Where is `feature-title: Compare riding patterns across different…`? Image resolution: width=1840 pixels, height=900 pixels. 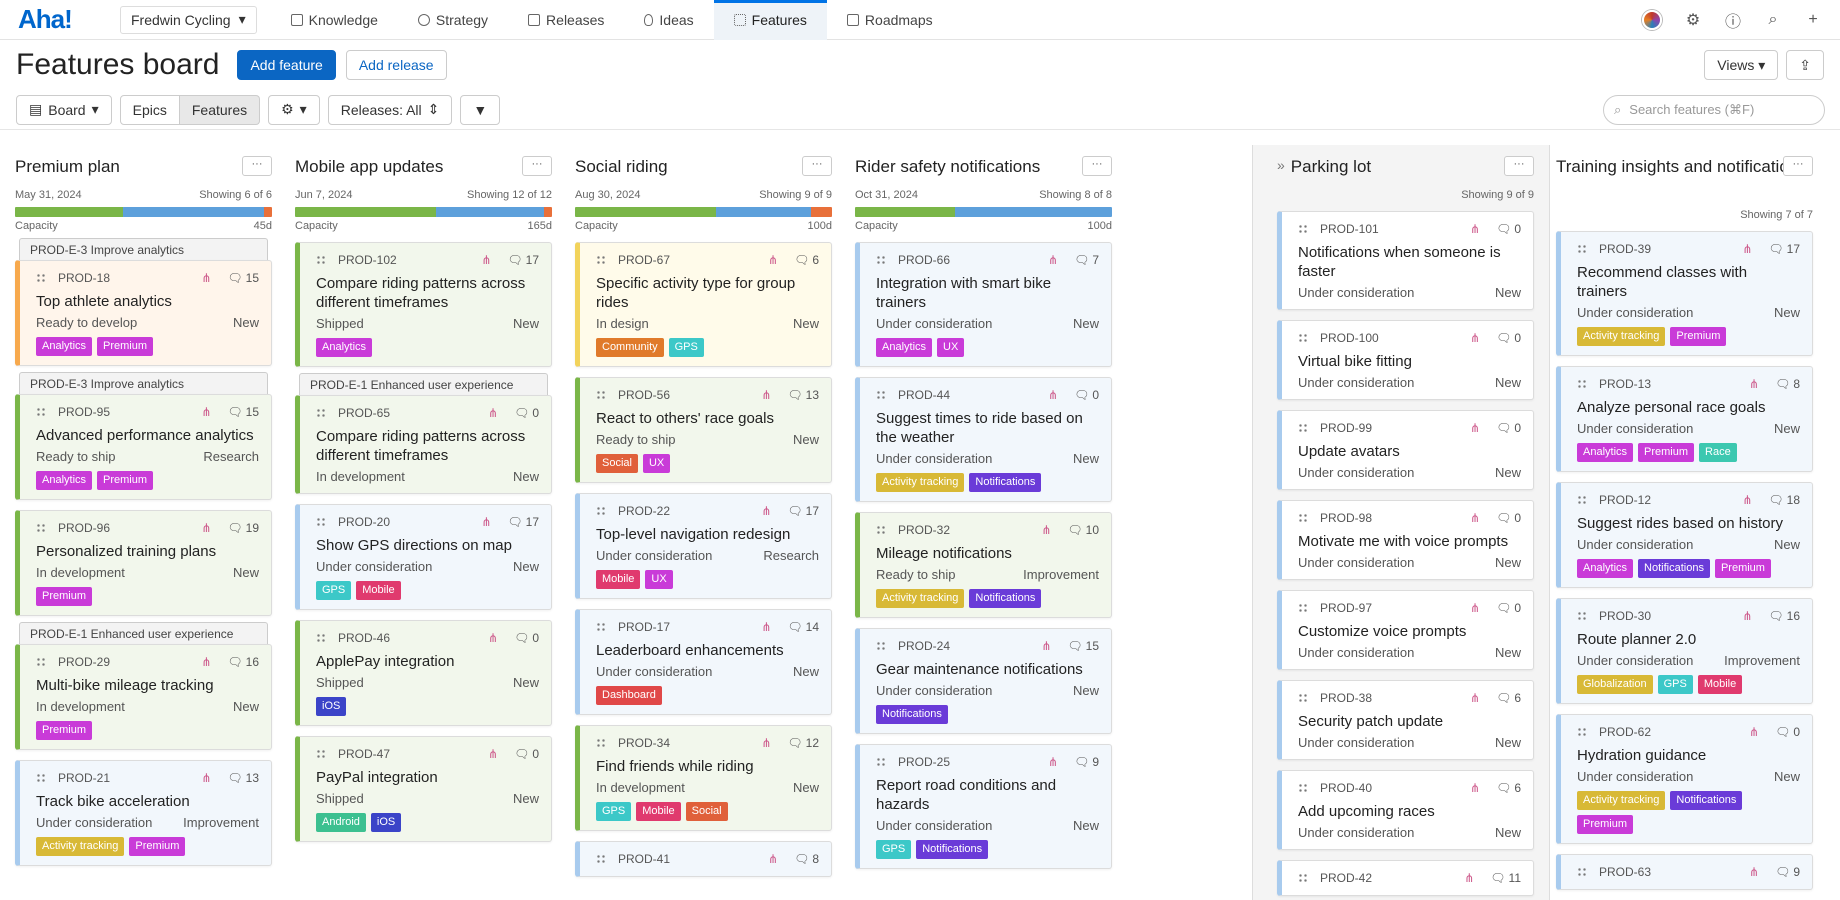 feature-title: Compare riding patterns across different… is located at coordinates (427, 446).